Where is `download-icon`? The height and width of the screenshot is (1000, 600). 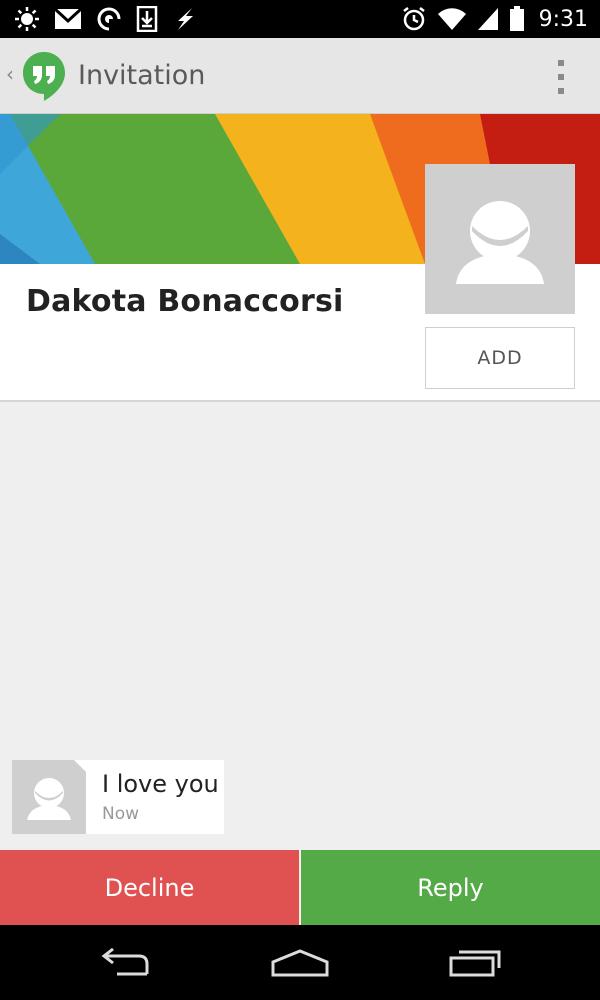 download-icon is located at coordinates (147, 19).